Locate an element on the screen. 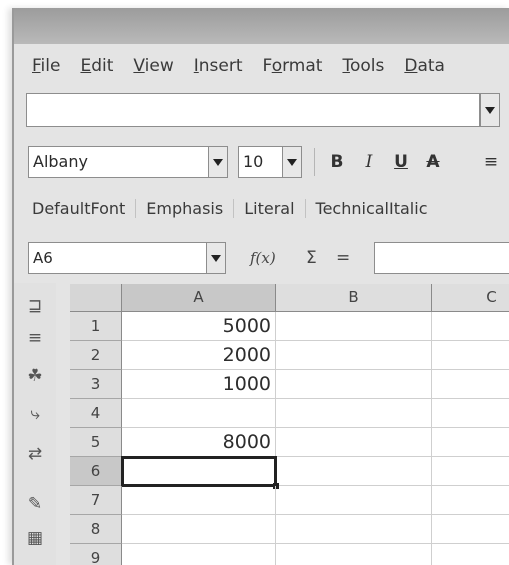 This screenshot has height=565, width=509. row-header-1: 1 is located at coordinates (96, 326).